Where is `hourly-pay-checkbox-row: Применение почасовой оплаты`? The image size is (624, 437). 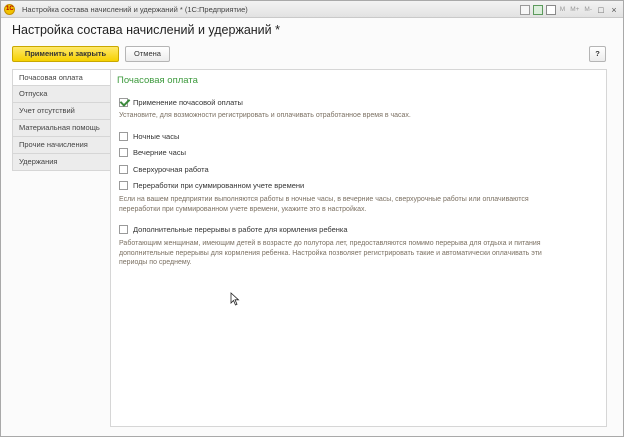 hourly-pay-checkbox-row: Применение почасовой оплаты is located at coordinates (181, 102).